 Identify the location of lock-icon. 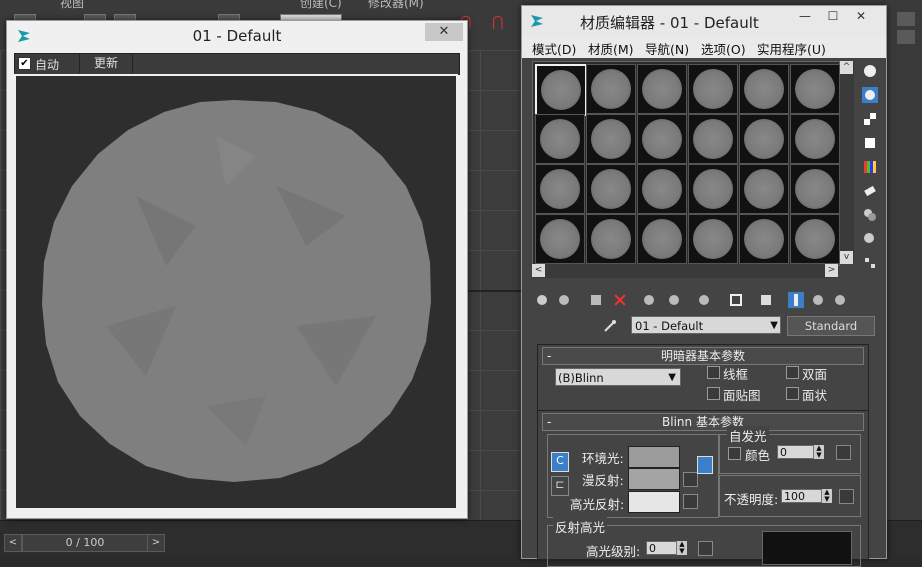
(705, 465).